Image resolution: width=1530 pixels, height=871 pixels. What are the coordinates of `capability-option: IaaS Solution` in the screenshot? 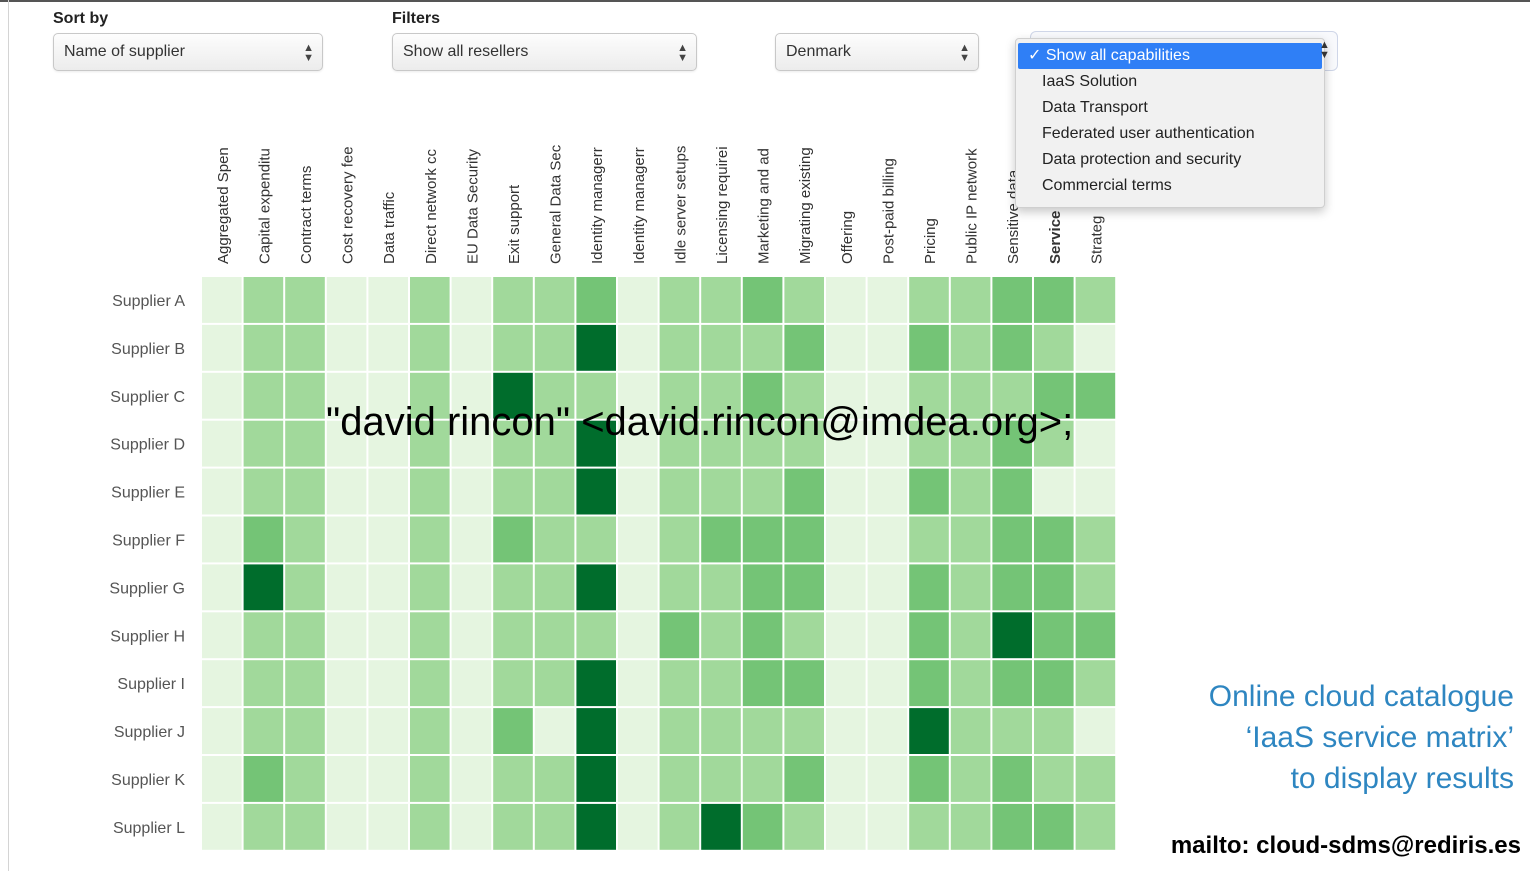 It's located at (1170, 82).